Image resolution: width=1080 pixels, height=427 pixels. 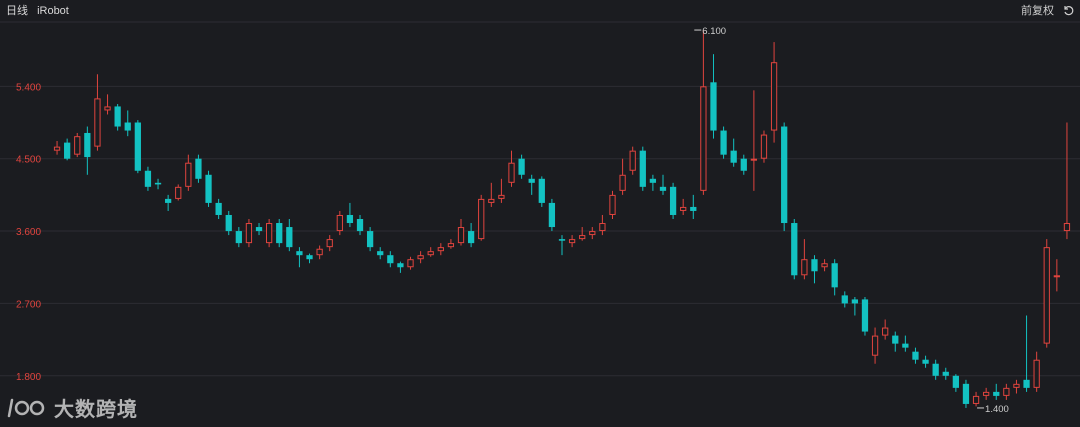 I want to click on y-tick-label: 2.700, so click(x=28, y=304).